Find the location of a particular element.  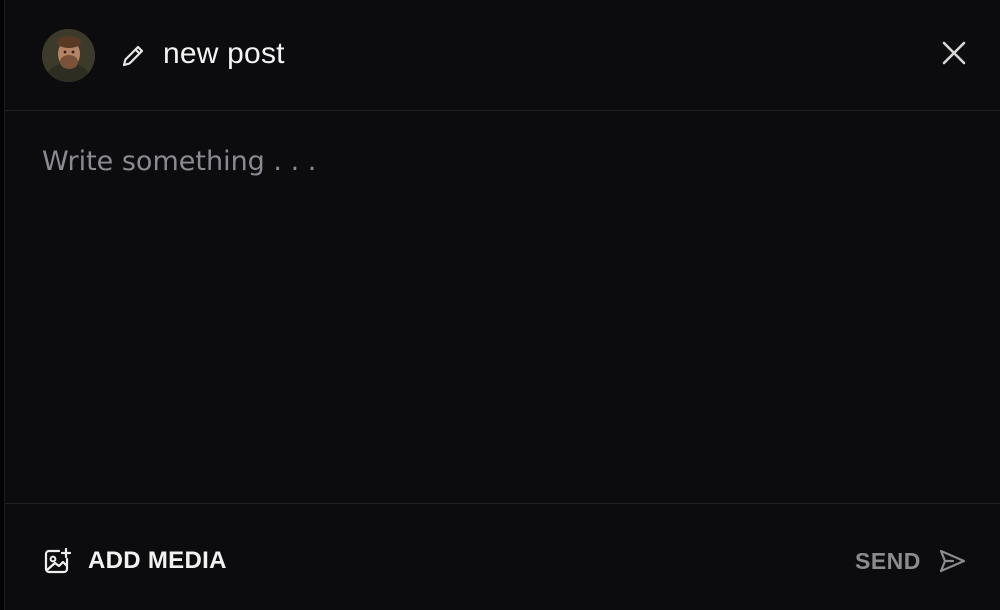

send-button: SEND is located at coordinates (911, 561).